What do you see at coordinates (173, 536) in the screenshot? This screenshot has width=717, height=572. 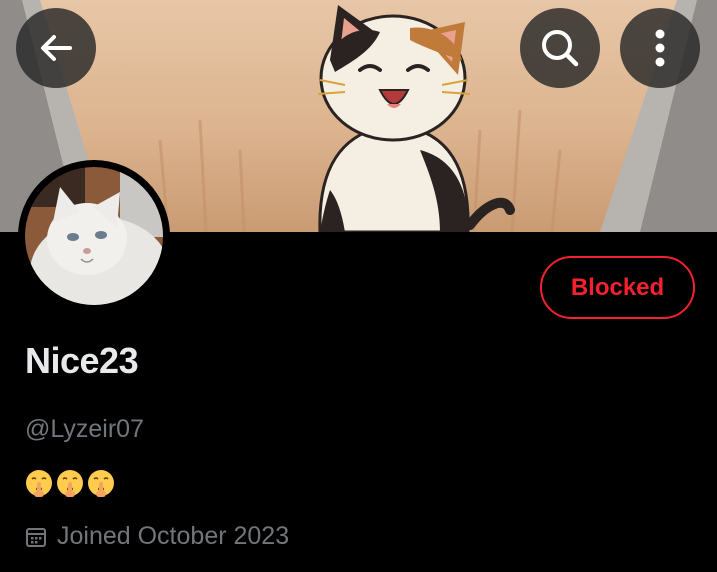 I see `joined-text: Joined October 2023` at bounding box center [173, 536].